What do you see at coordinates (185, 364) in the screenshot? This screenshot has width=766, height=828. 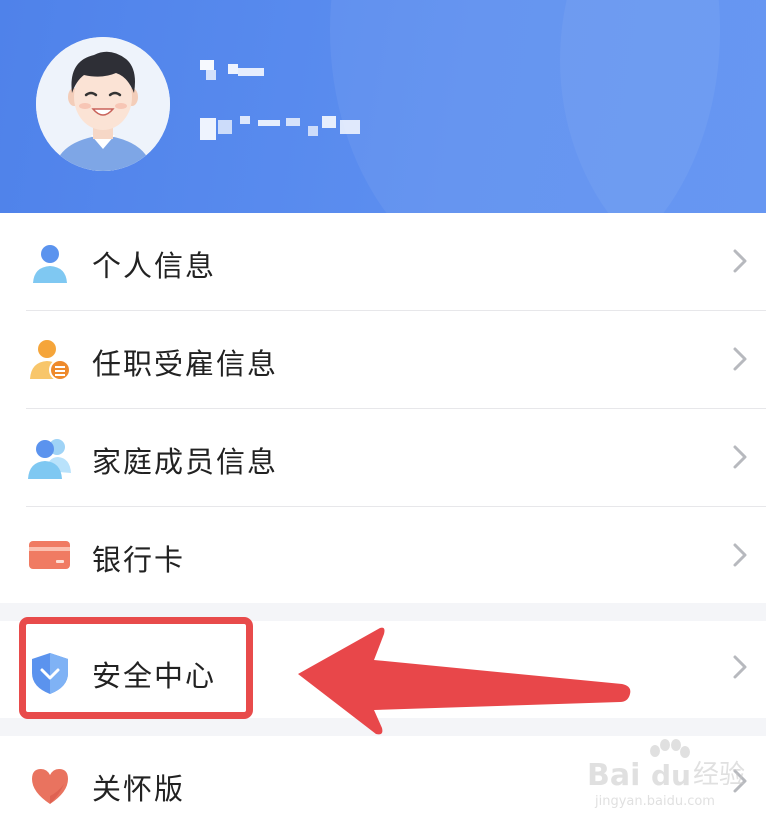 I see `menu-item-label: 任职受雇信息` at bounding box center [185, 364].